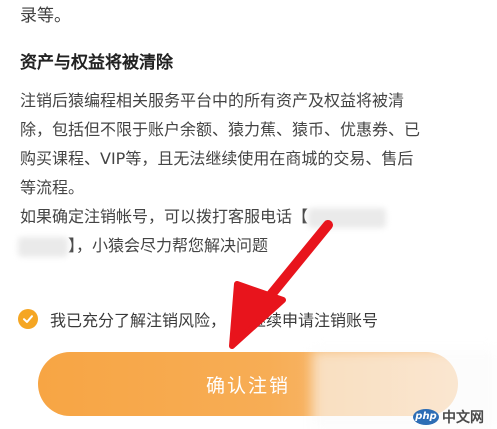 Image resolution: width=497 pixels, height=429 pixels. Describe the element at coordinates (168, 245) in the screenshot. I see `contact-text-end: 】，小猿会尽力帮您解决问题` at that location.